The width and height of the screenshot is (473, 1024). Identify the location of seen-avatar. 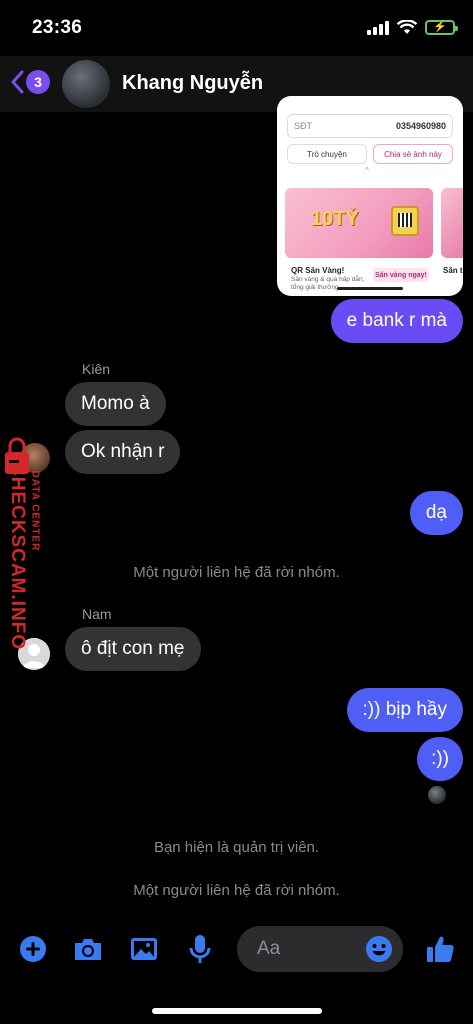
(437, 795).